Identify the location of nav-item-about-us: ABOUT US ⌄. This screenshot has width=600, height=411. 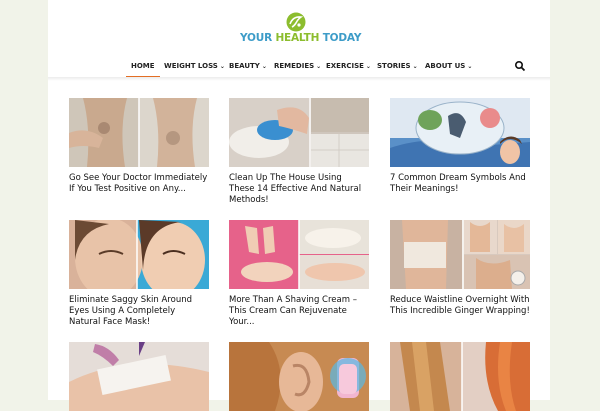
(448, 66).